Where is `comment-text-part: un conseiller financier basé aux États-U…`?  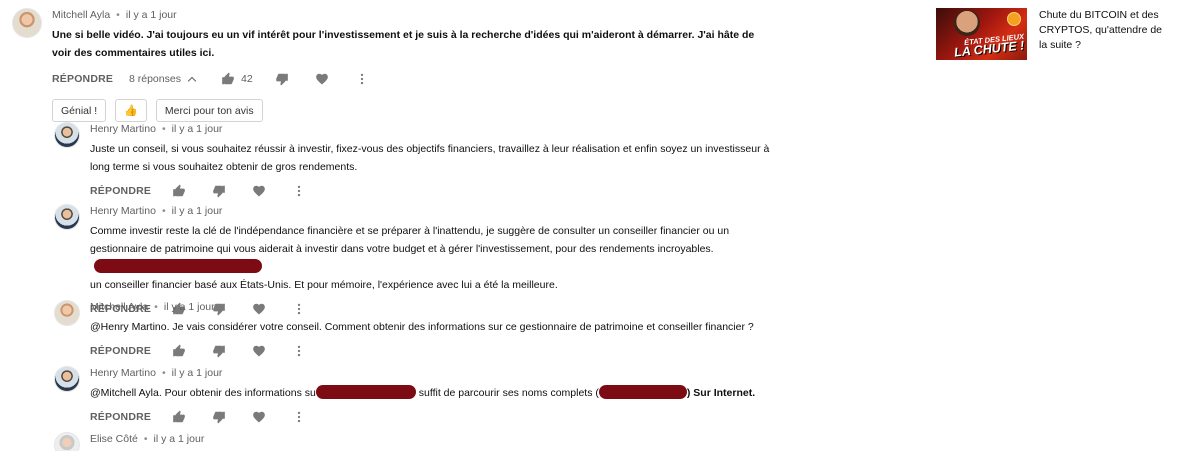
comment-text-part: un conseiller financier basé aux États-U… is located at coordinates (324, 285).